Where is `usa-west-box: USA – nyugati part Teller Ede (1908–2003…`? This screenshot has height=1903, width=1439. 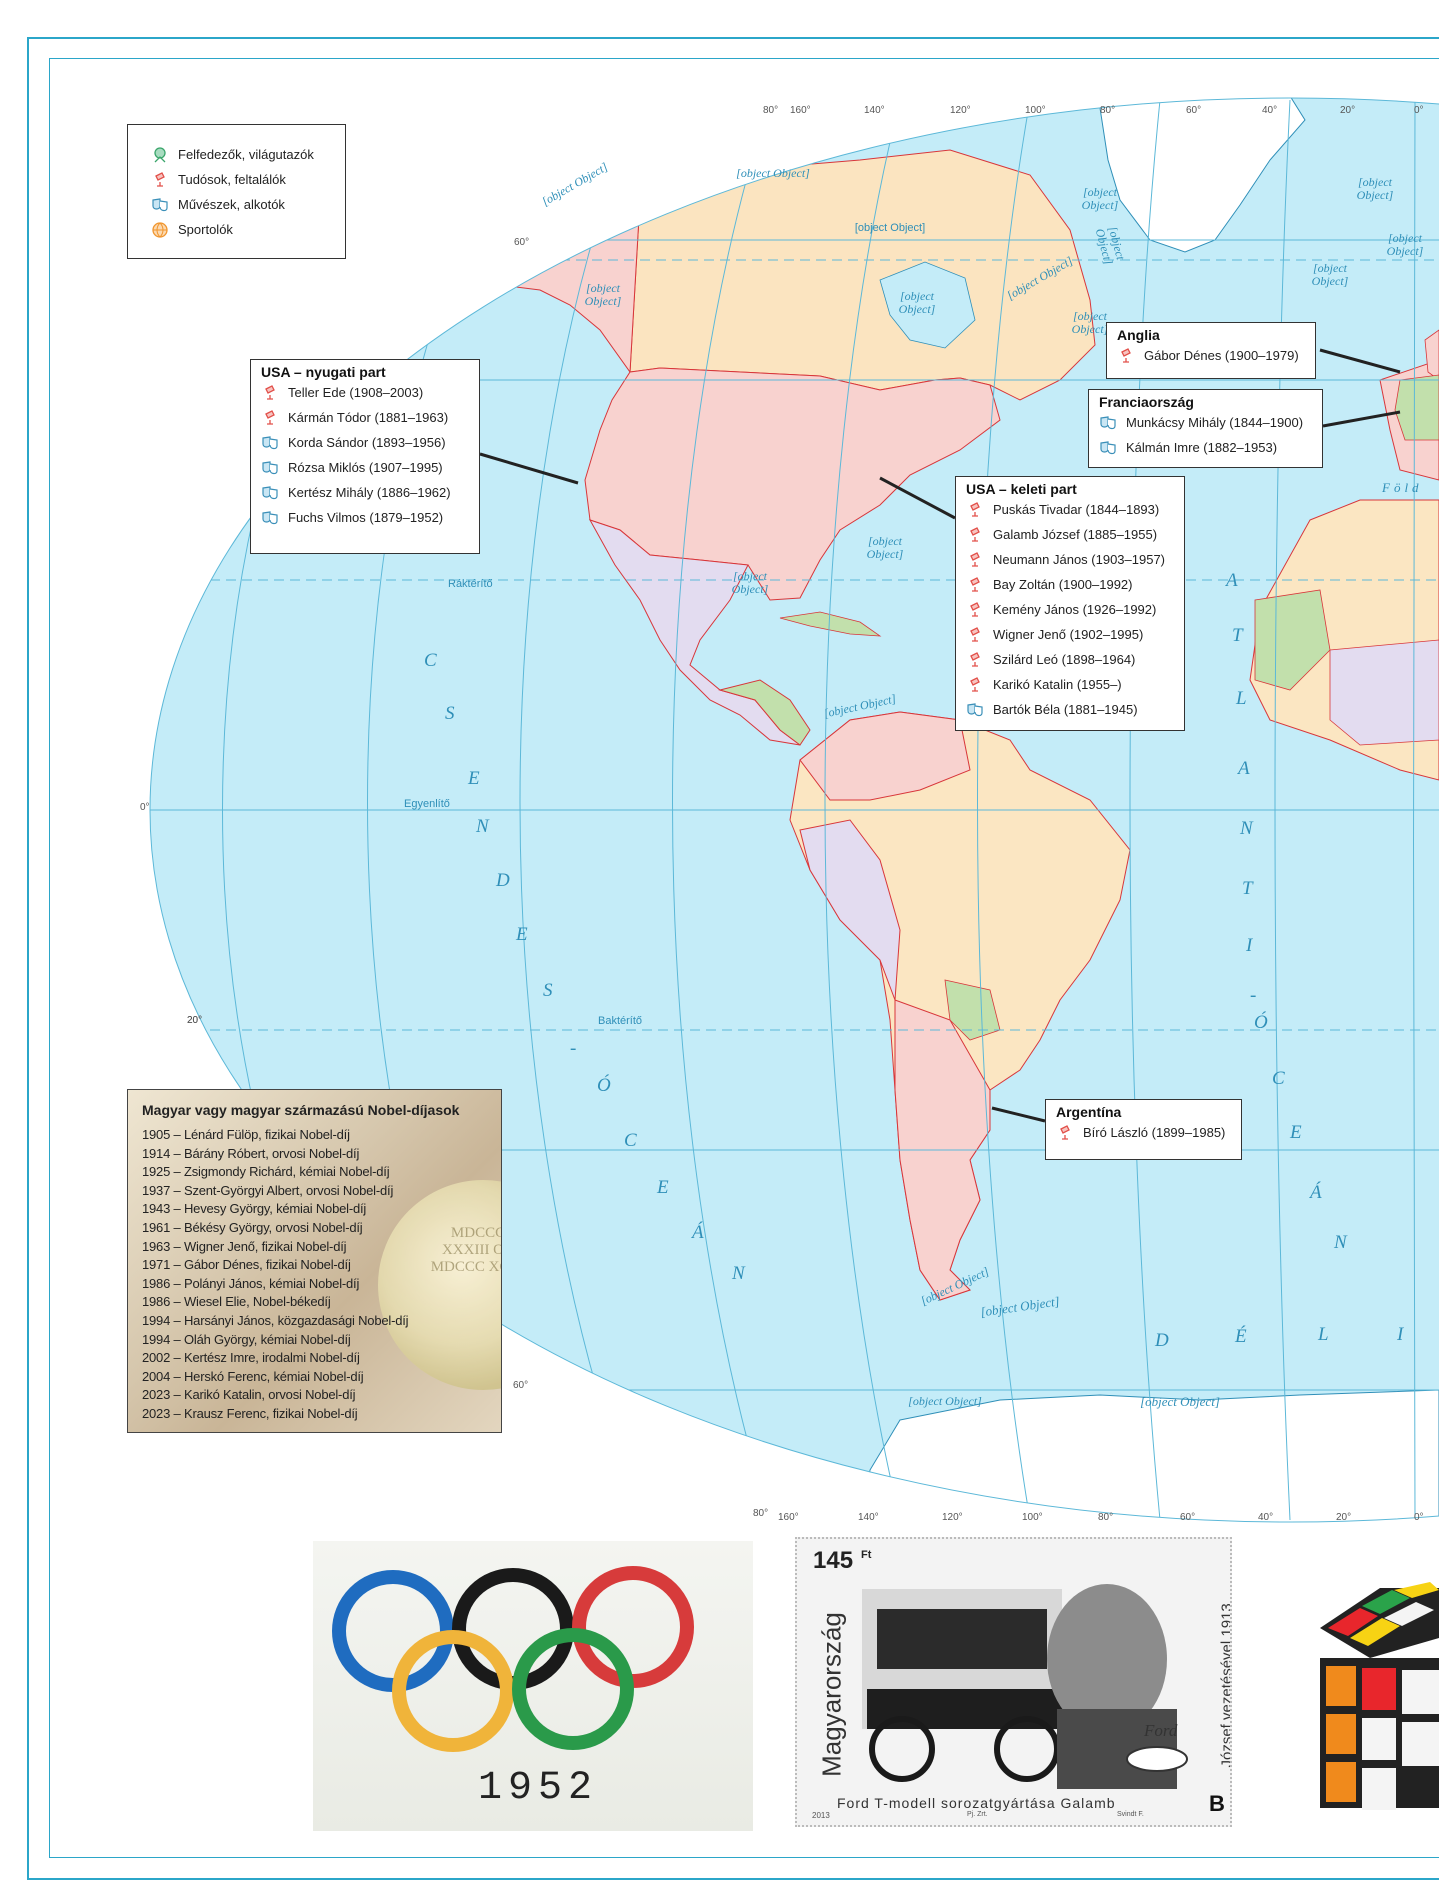
usa-west-box: USA – nyugati part Teller Ede (1908–2003… is located at coordinates (365, 456).